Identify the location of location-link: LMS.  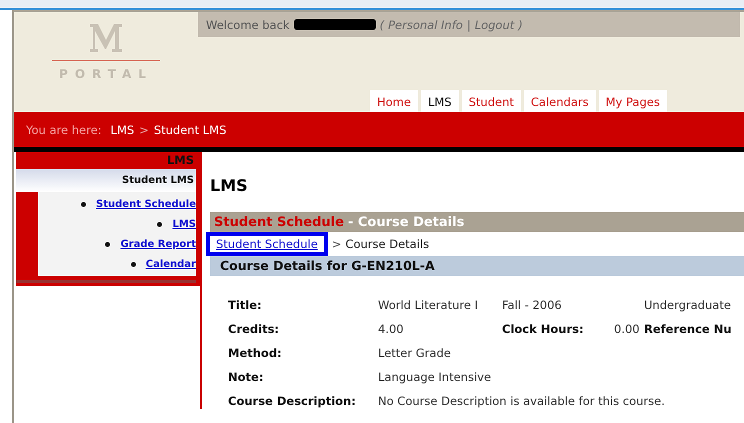
(122, 129).